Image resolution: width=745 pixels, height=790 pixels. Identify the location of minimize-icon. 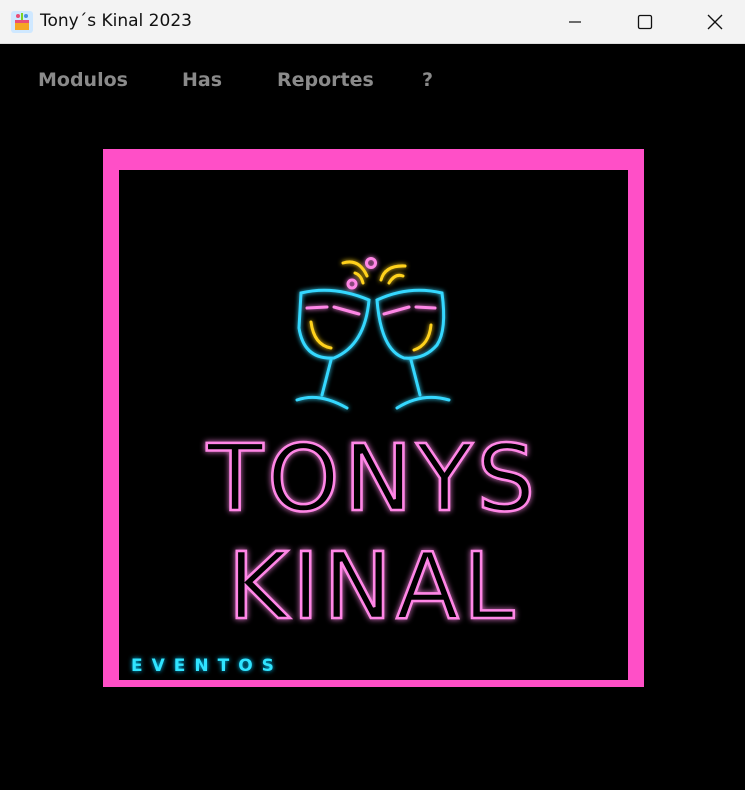
(575, 22).